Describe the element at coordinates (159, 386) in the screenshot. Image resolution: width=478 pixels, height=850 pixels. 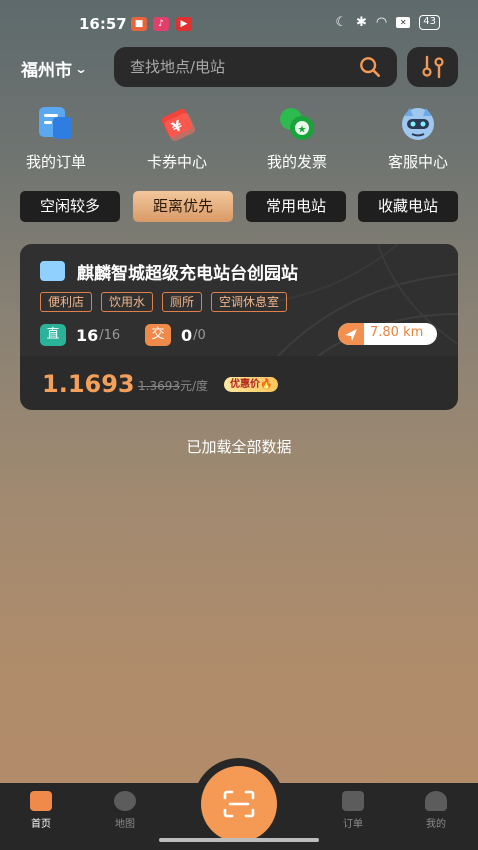
I see `old-price-value: 1.3693` at that location.